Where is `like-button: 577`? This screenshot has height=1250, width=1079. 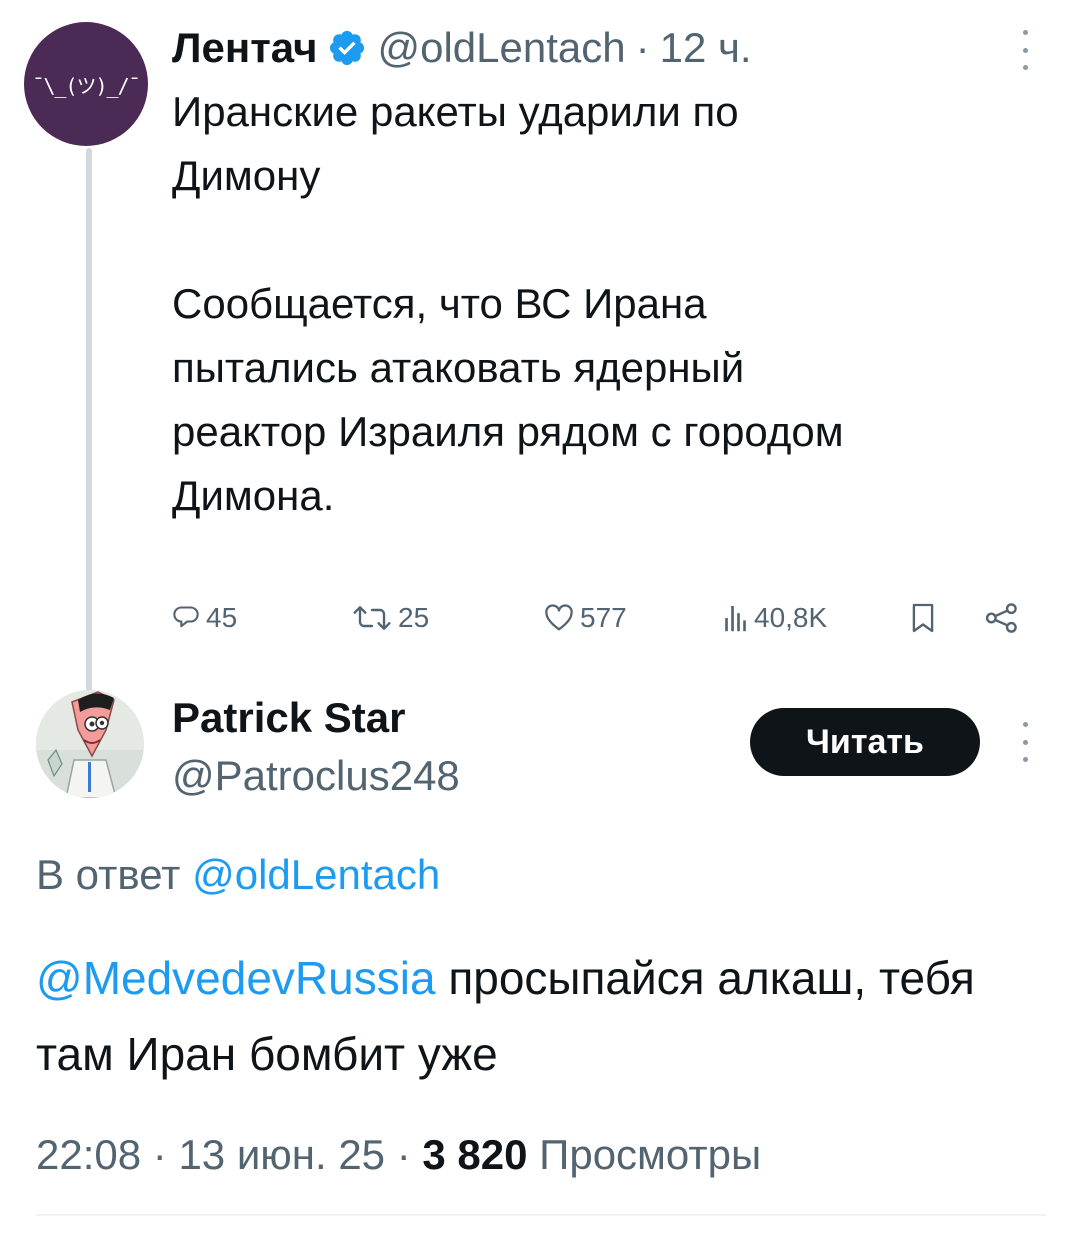
like-button: 577 is located at coordinates (585, 618).